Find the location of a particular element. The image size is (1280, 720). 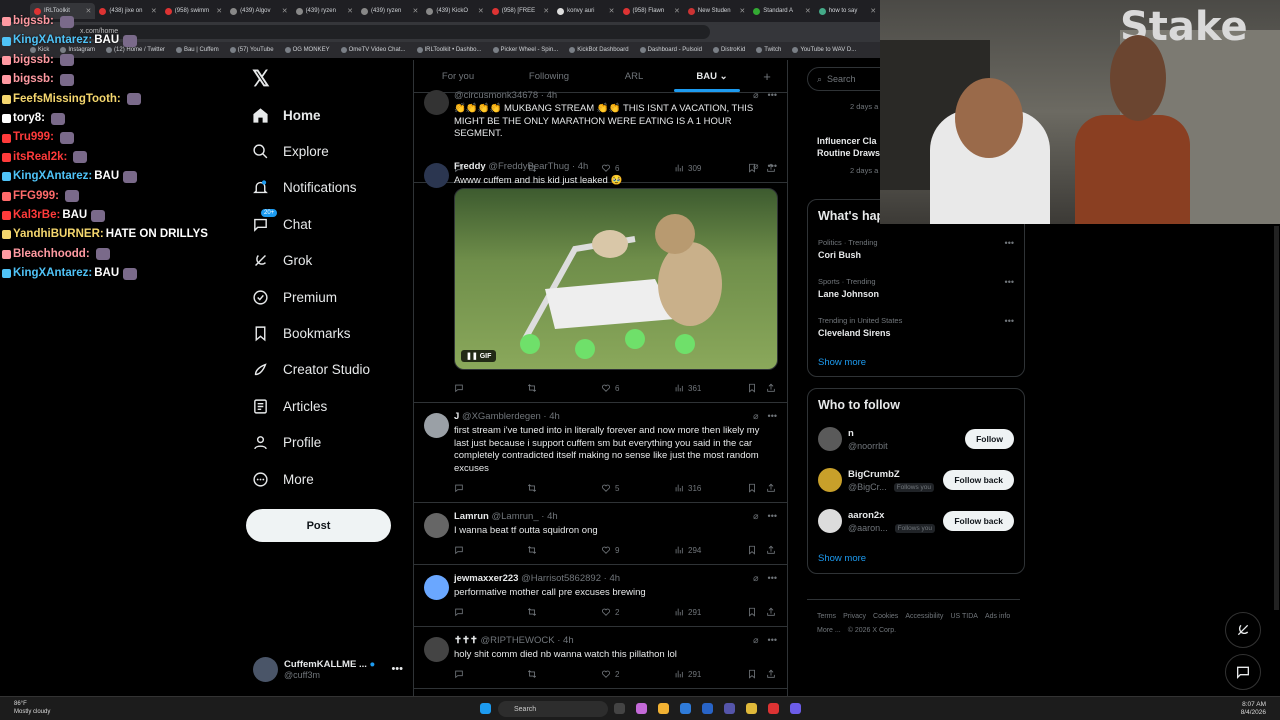

footer-link: Privacy is located at coordinates (854, 616).